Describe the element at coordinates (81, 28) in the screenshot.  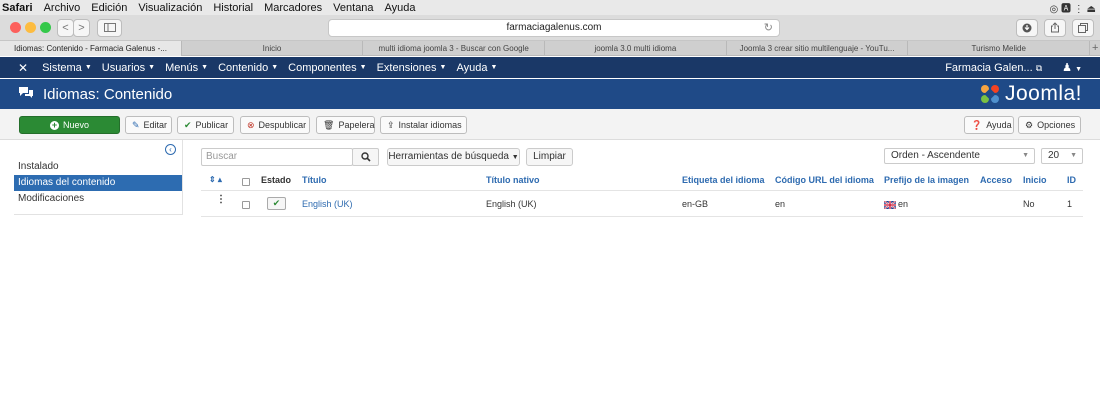
I see `forward-button: >` at that location.